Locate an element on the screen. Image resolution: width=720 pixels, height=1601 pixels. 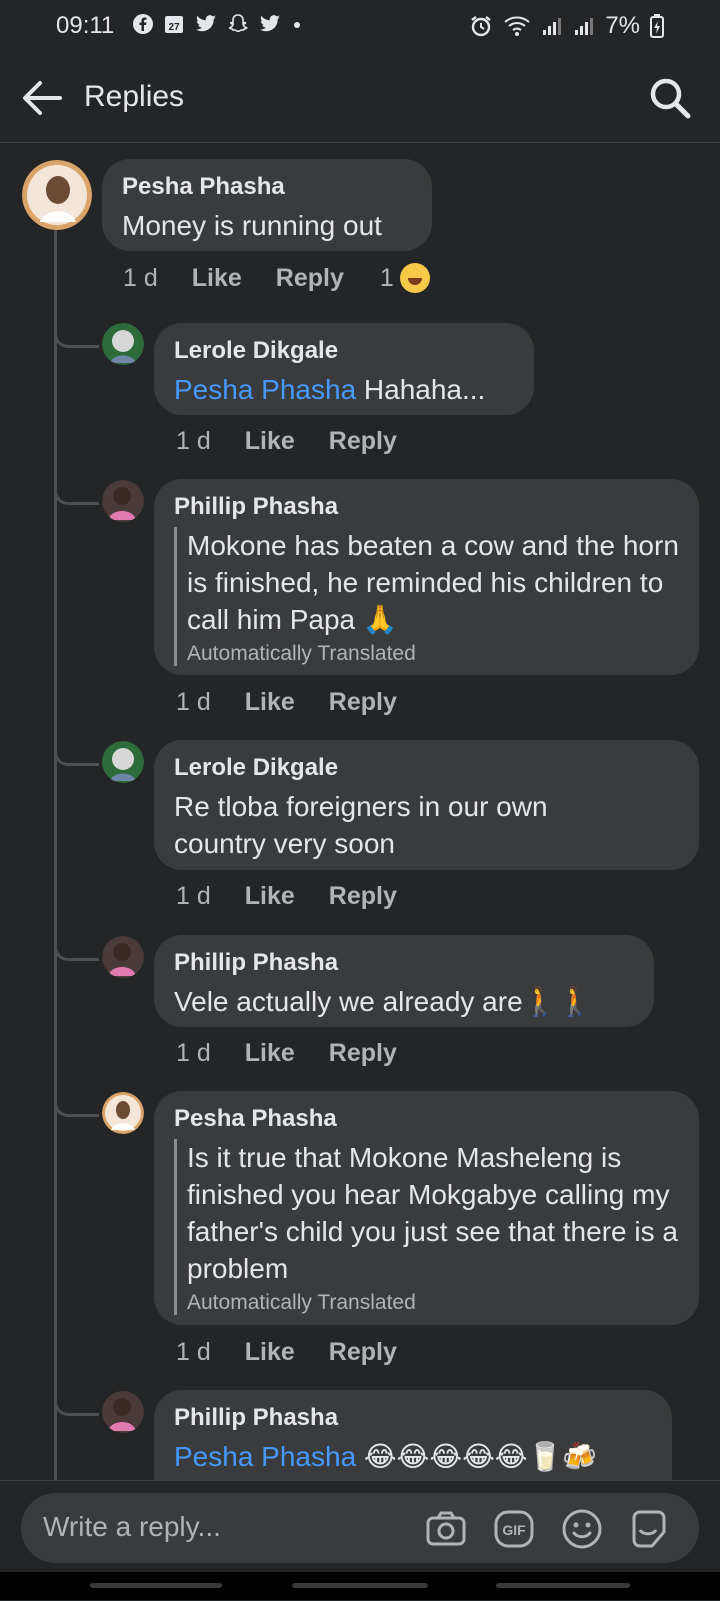
nav-back is located at coordinates (563, 1585).